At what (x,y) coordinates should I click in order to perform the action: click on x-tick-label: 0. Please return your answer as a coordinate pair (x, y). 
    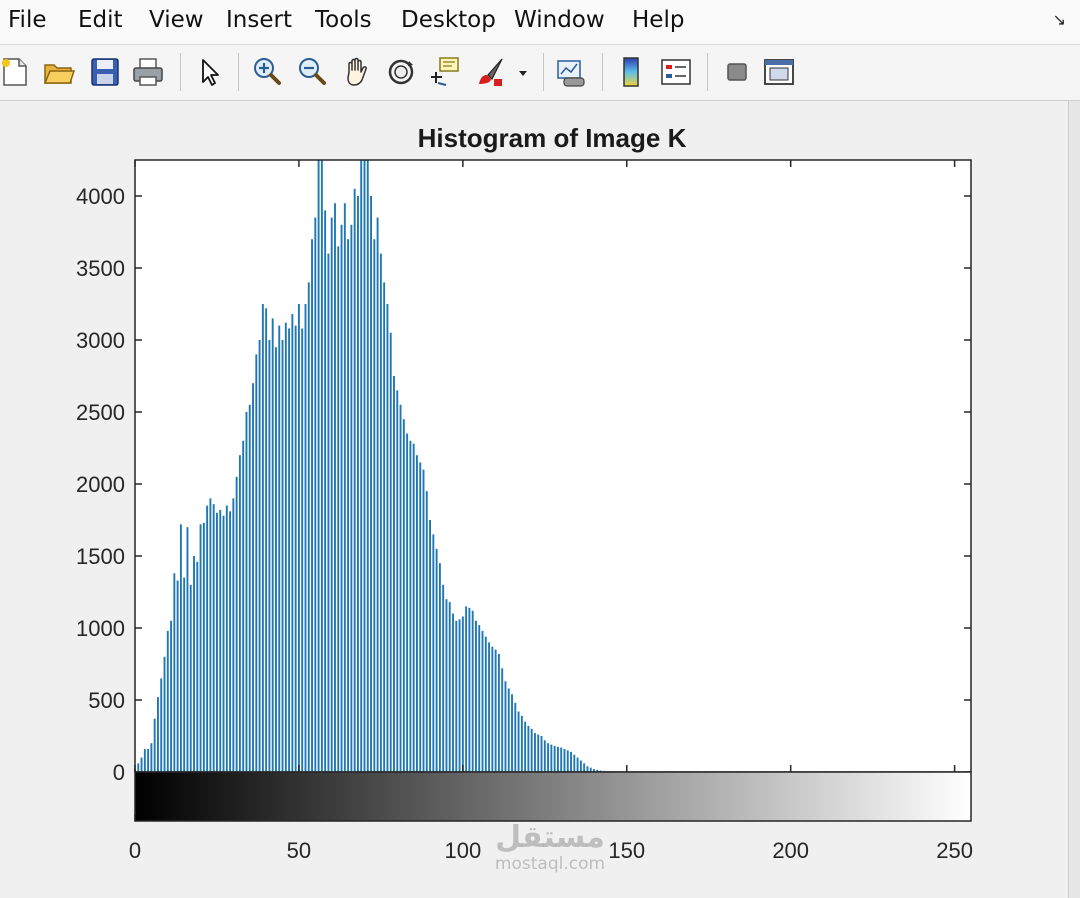
    Looking at the image, I should click on (135, 850).